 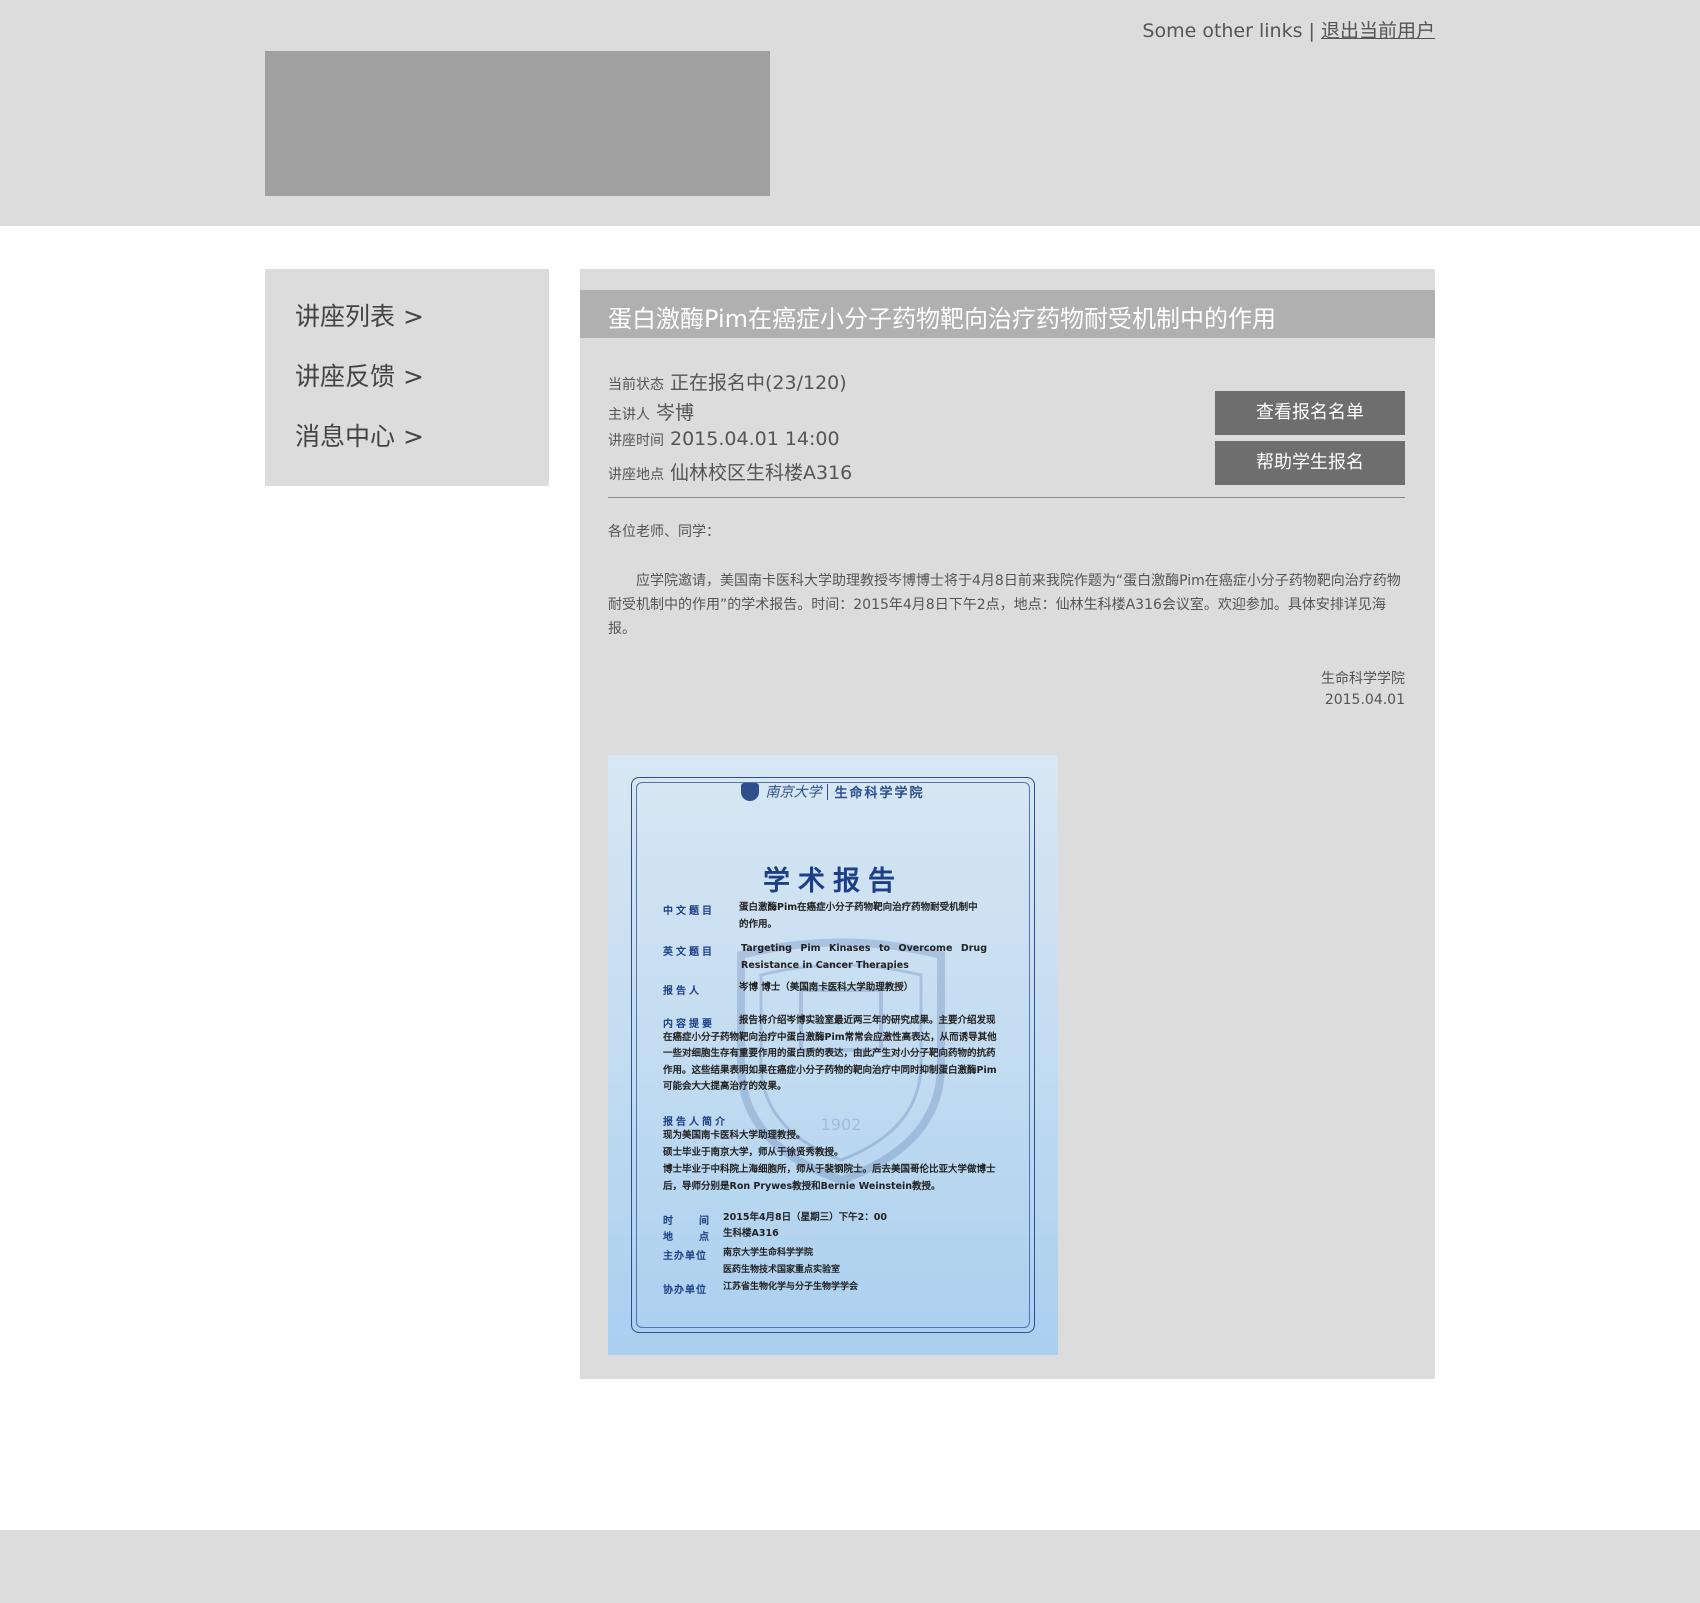 I want to click on divider, so click(x=1006, y=497).